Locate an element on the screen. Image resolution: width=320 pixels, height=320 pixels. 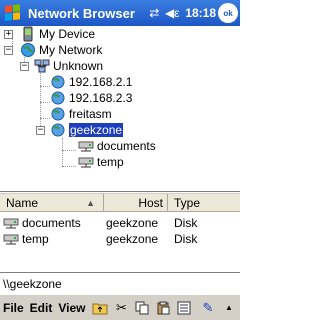
volume-icon: ◀ε is located at coordinates (172, 13).